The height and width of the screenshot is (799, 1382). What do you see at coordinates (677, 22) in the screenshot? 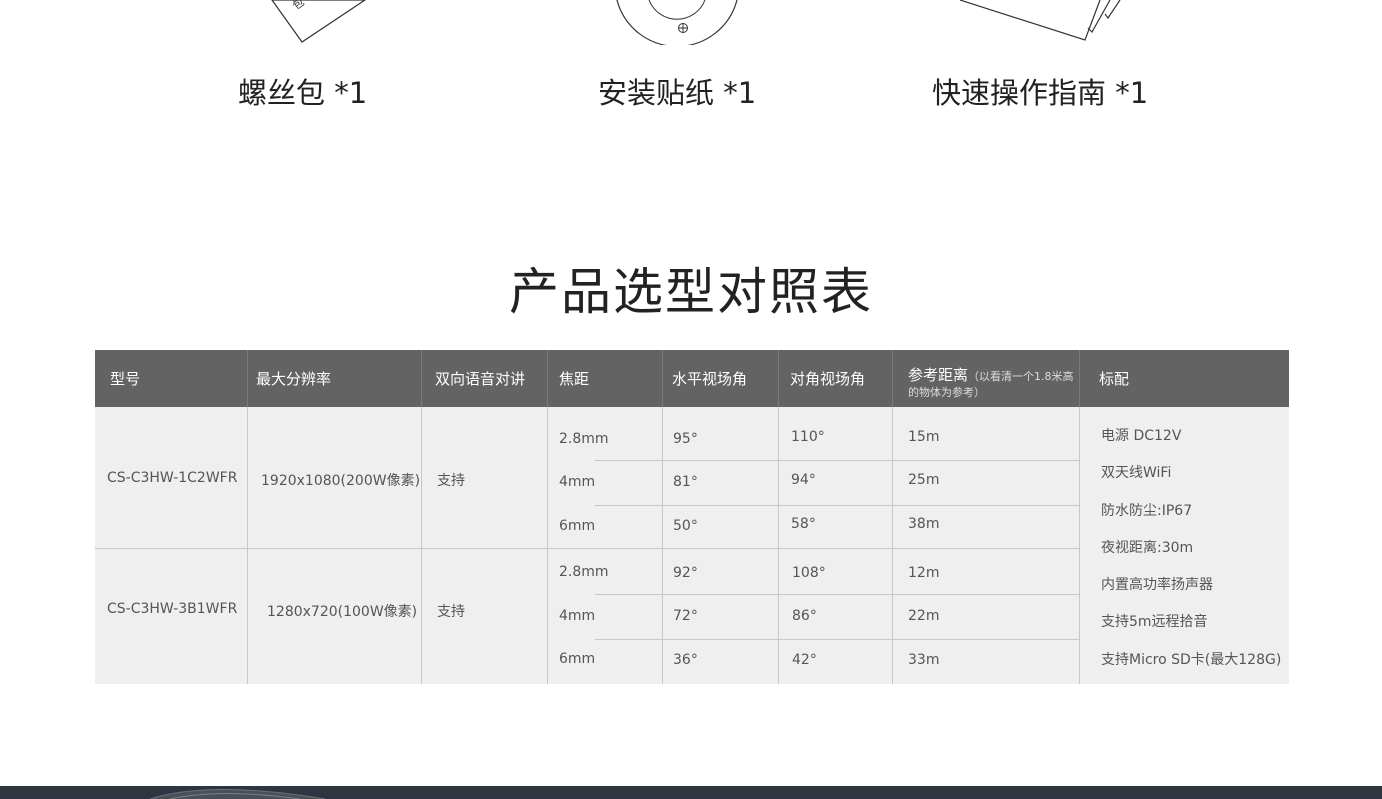
I see `install-sticker-icon` at bounding box center [677, 22].